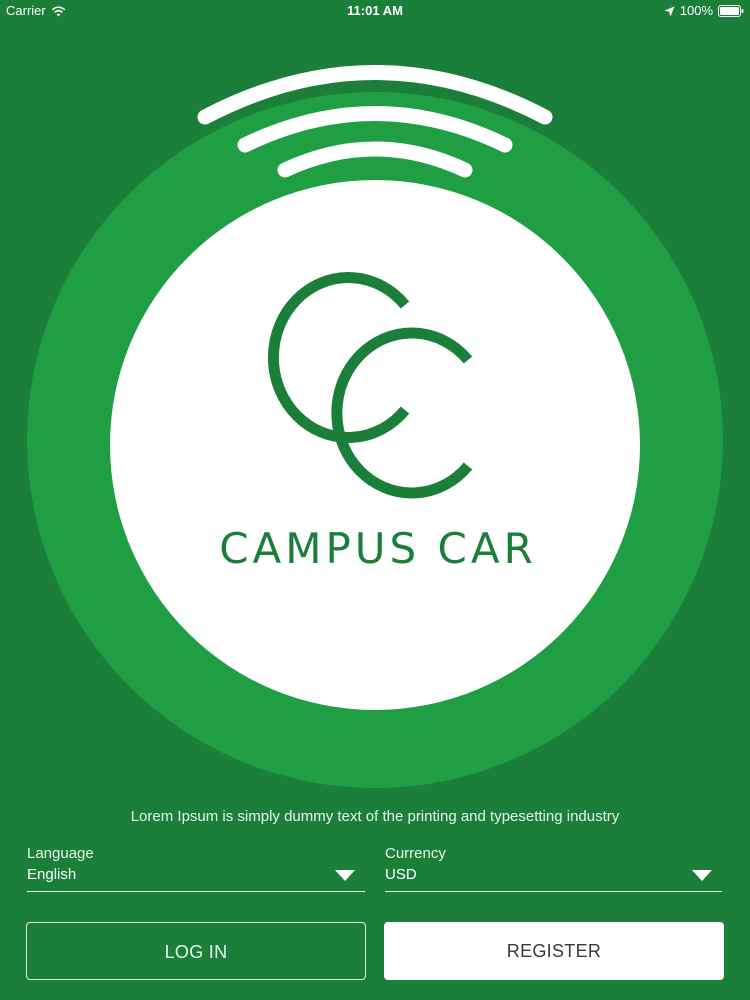 Image resolution: width=750 pixels, height=1000 pixels. Describe the element at coordinates (196, 951) in the screenshot. I see `login-button: LOG IN` at that location.